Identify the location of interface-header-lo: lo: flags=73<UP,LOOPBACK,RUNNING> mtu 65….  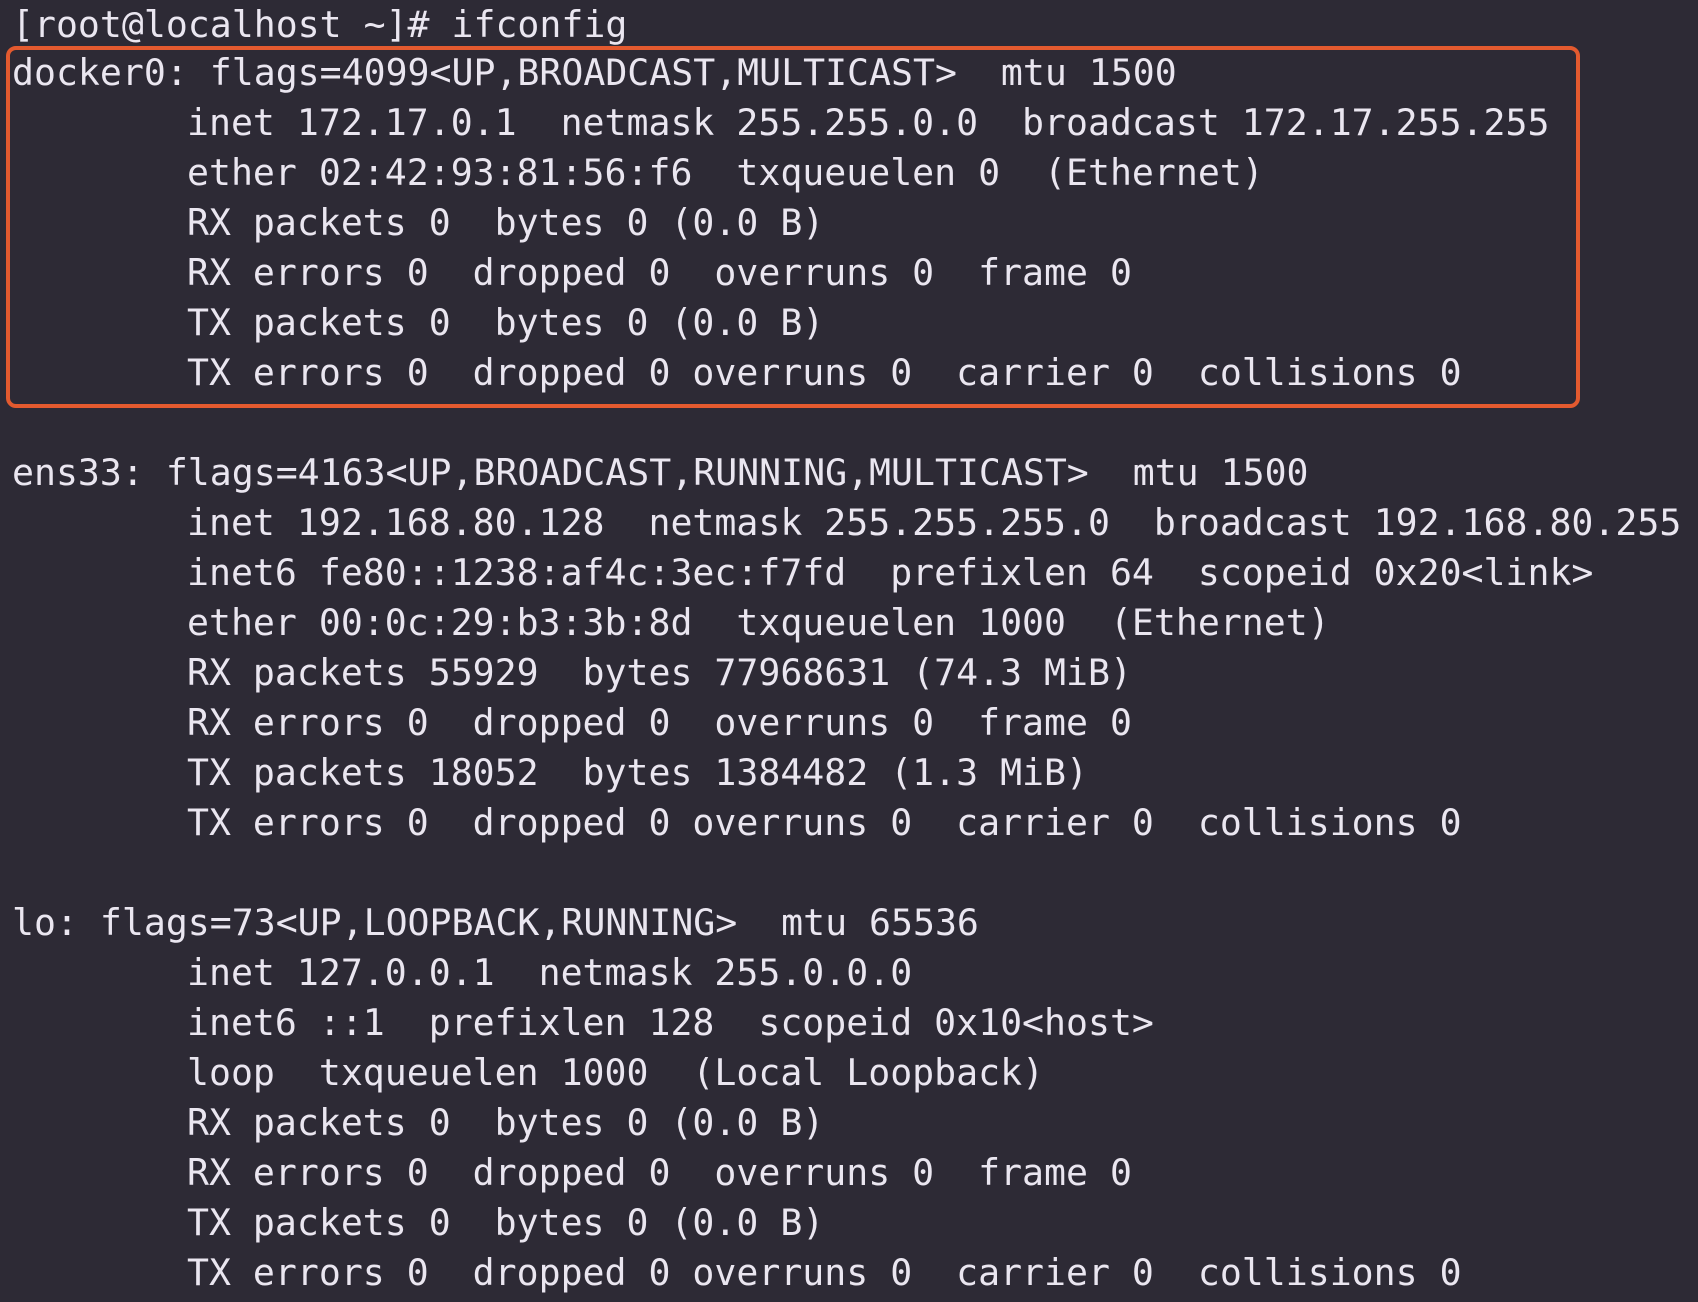
(495, 922).